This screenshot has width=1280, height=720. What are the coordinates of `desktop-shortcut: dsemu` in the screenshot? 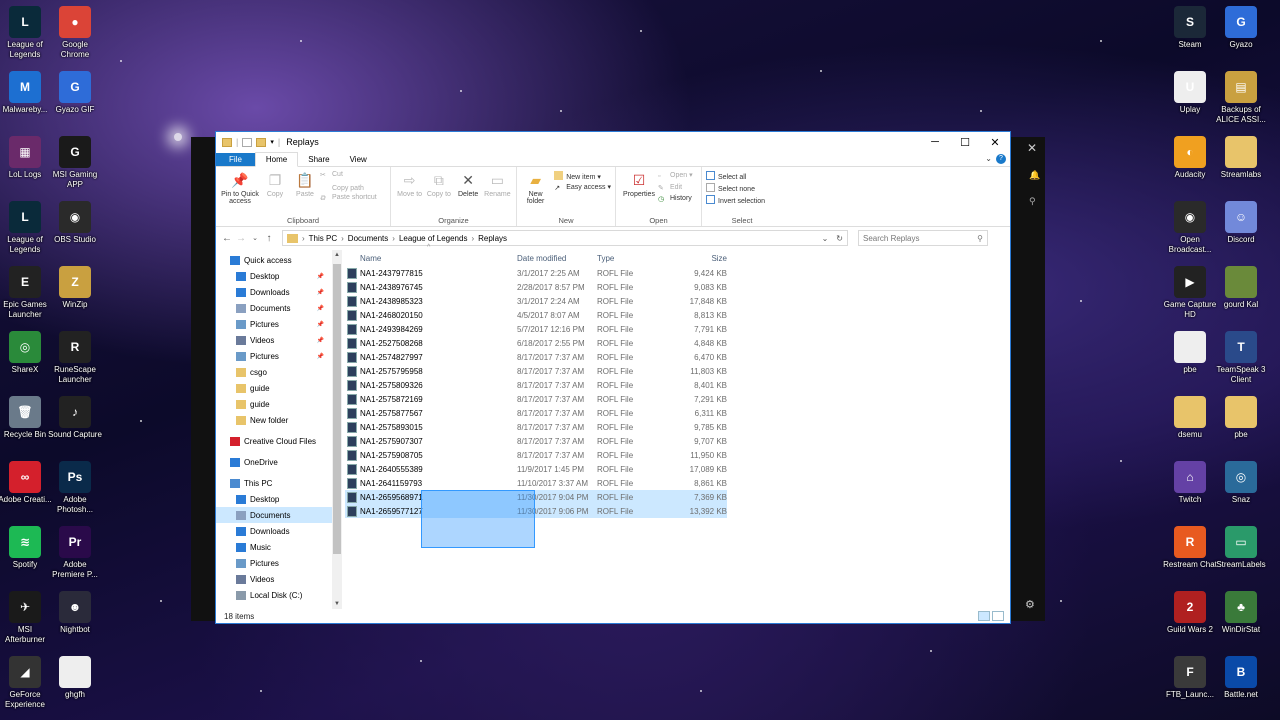 It's located at (1190, 418).